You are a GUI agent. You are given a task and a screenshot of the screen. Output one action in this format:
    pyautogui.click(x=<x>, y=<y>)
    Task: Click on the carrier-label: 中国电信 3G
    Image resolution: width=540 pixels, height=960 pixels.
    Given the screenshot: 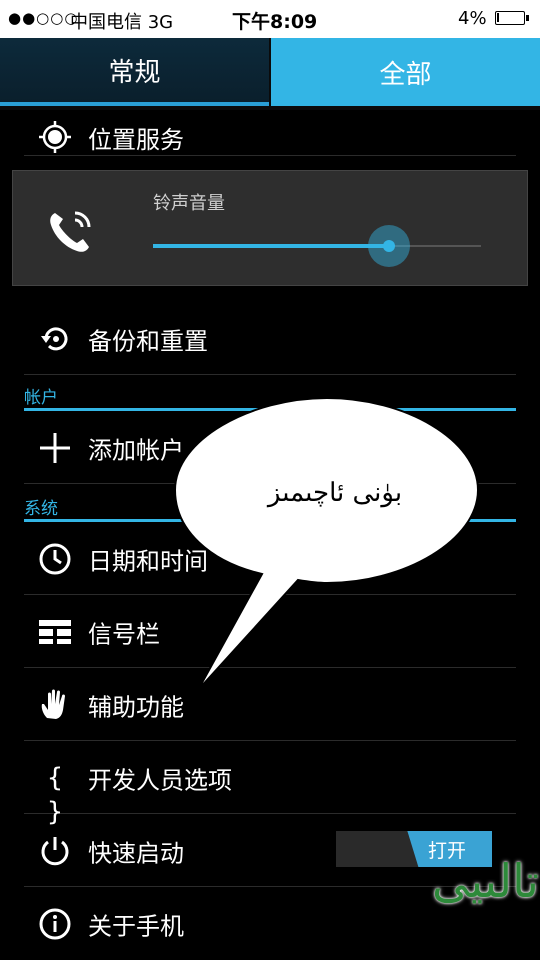 What is the action you would take?
    pyautogui.click(x=122, y=22)
    